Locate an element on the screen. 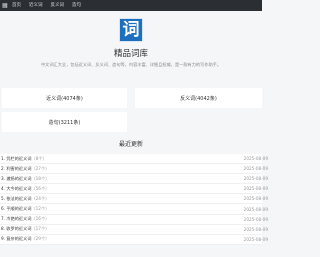  list-item-title: 4. 大今的近义词（56个） is located at coordinates (25, 189).